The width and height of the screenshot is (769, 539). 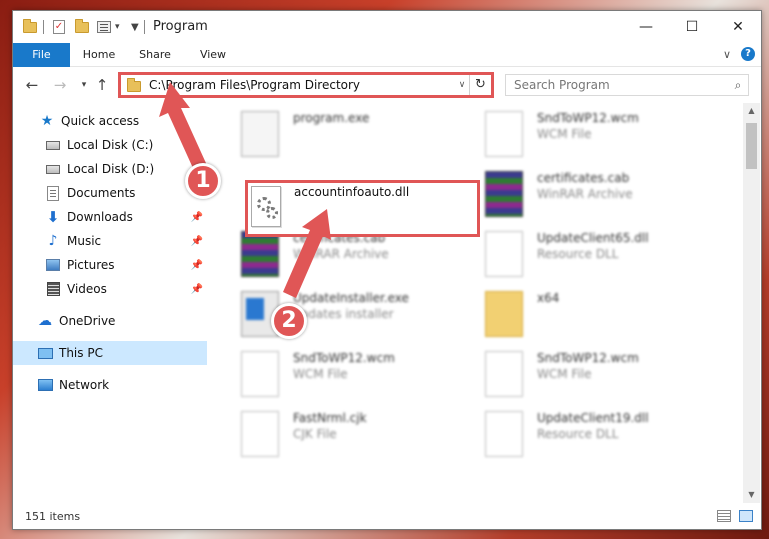 I want to click on callout-arrow-2-icon, so click(x=307, y=253).